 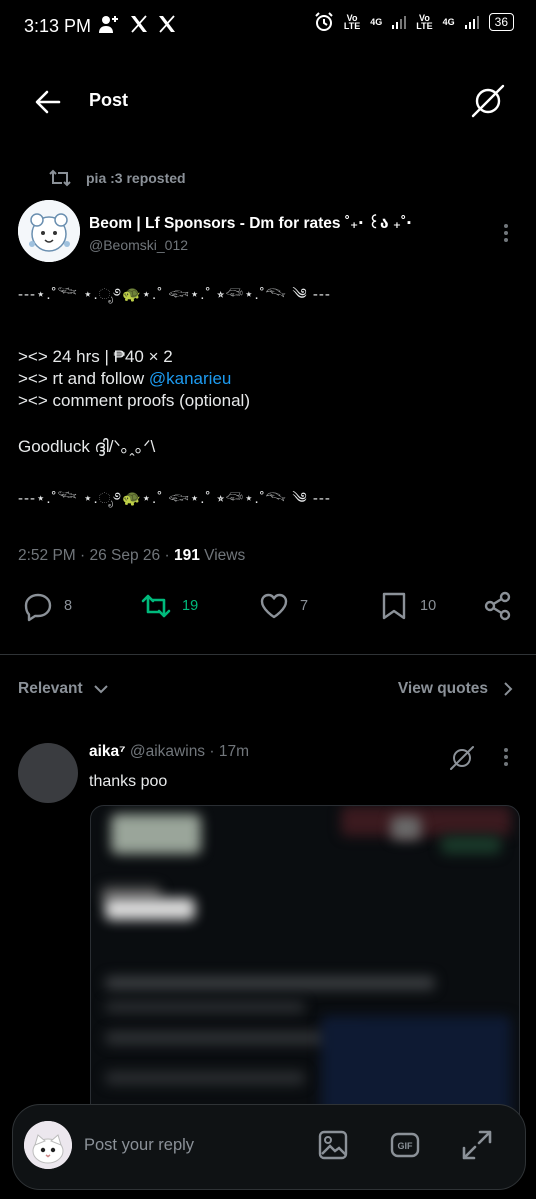 I want to click on reply-handle-time: @aikawins · 17m, so click(x=187, y=751).